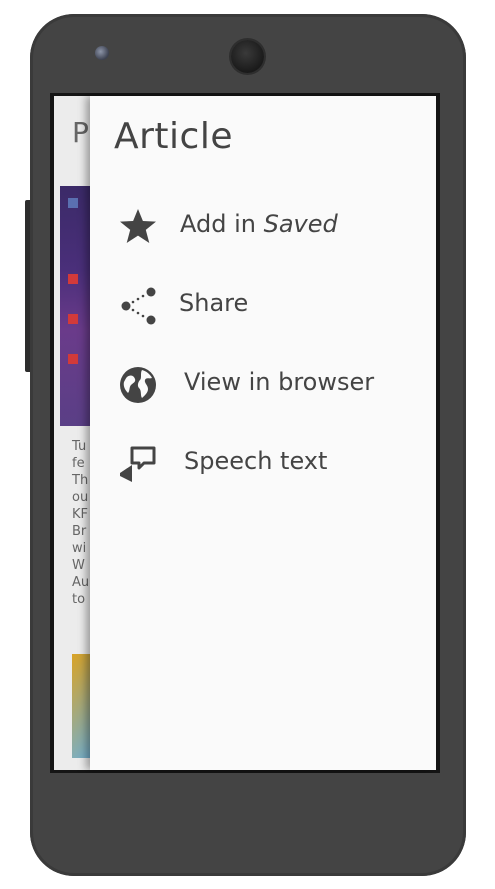  I want to click on view-in-browser-label: View in browser, so click(279, 382).